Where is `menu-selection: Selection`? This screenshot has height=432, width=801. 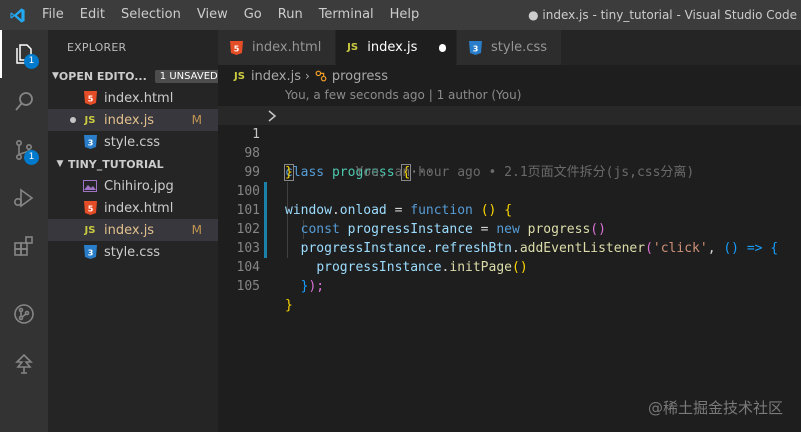 menu-selection: Selection is located at coordinates (151, 15).